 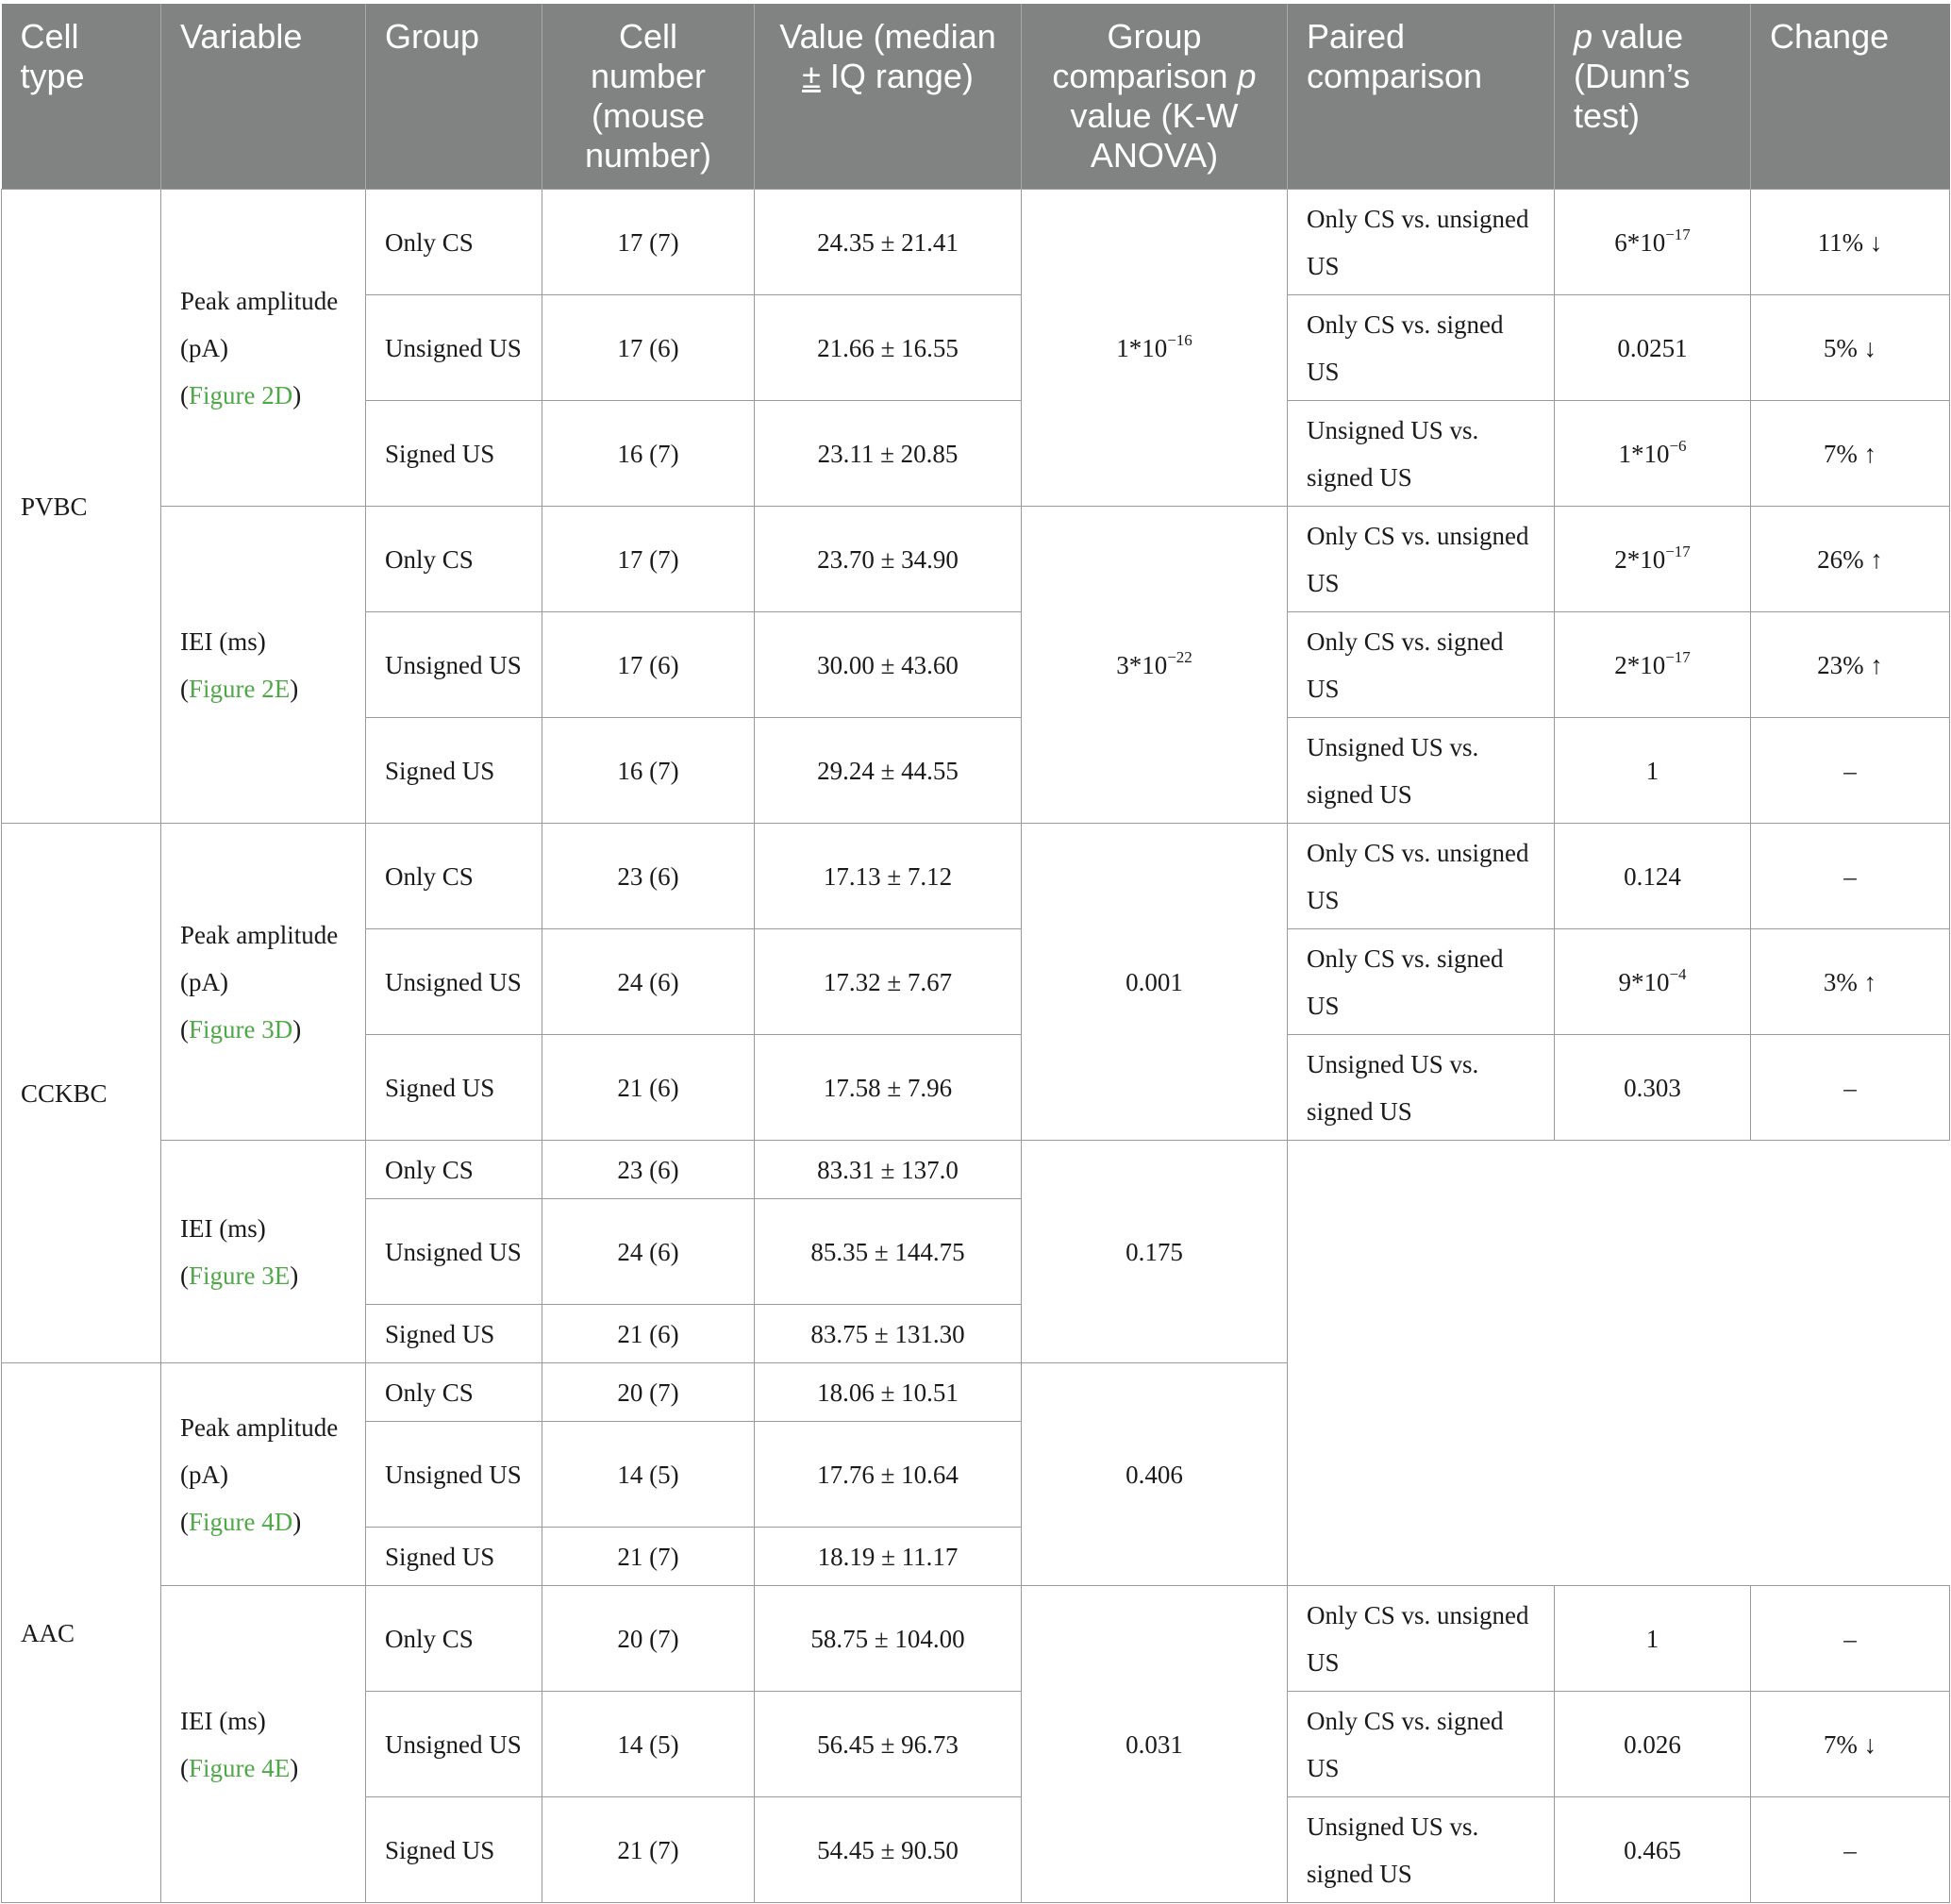 What do you see at coordinates (648, 1556) in the screenshot?
I see `cell-number: 21 (7)` at bounding box center [648, 1556].